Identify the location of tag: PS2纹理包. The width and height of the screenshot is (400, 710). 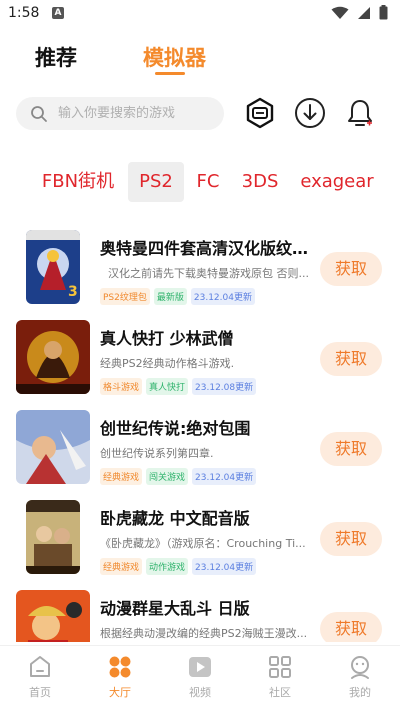
(125, 296).